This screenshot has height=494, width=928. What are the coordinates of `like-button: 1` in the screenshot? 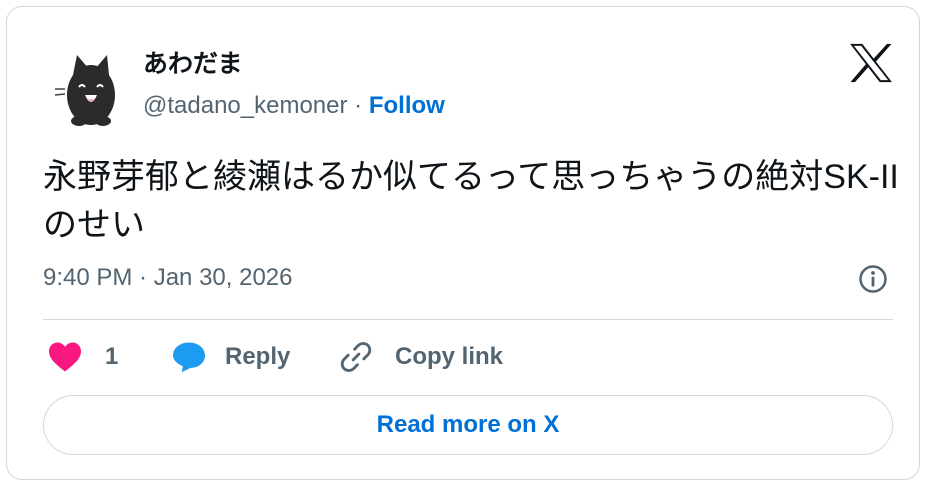 It's located at (82, 357).